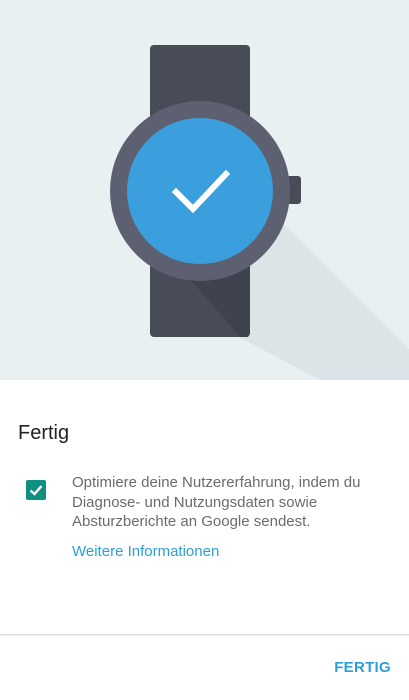 This screenshot has width=409, height=700. Describe the element at coordinates (204, 636) in the screenshot. I see `footer-divider-shadow` at that location.